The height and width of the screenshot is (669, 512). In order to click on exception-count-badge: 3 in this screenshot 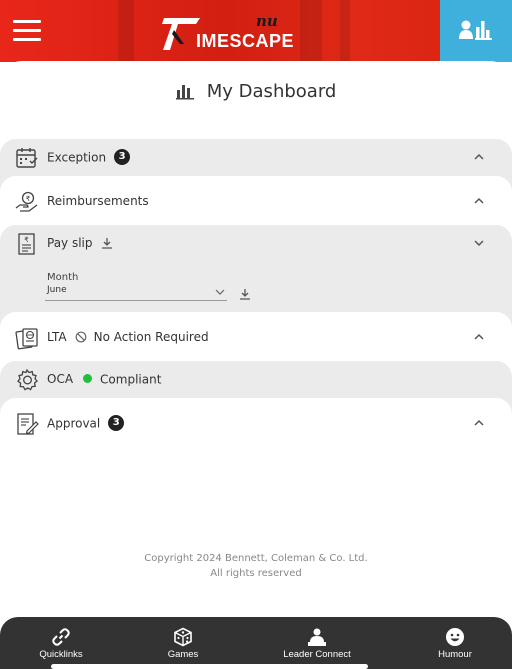, I will do `click(122, 157)`.